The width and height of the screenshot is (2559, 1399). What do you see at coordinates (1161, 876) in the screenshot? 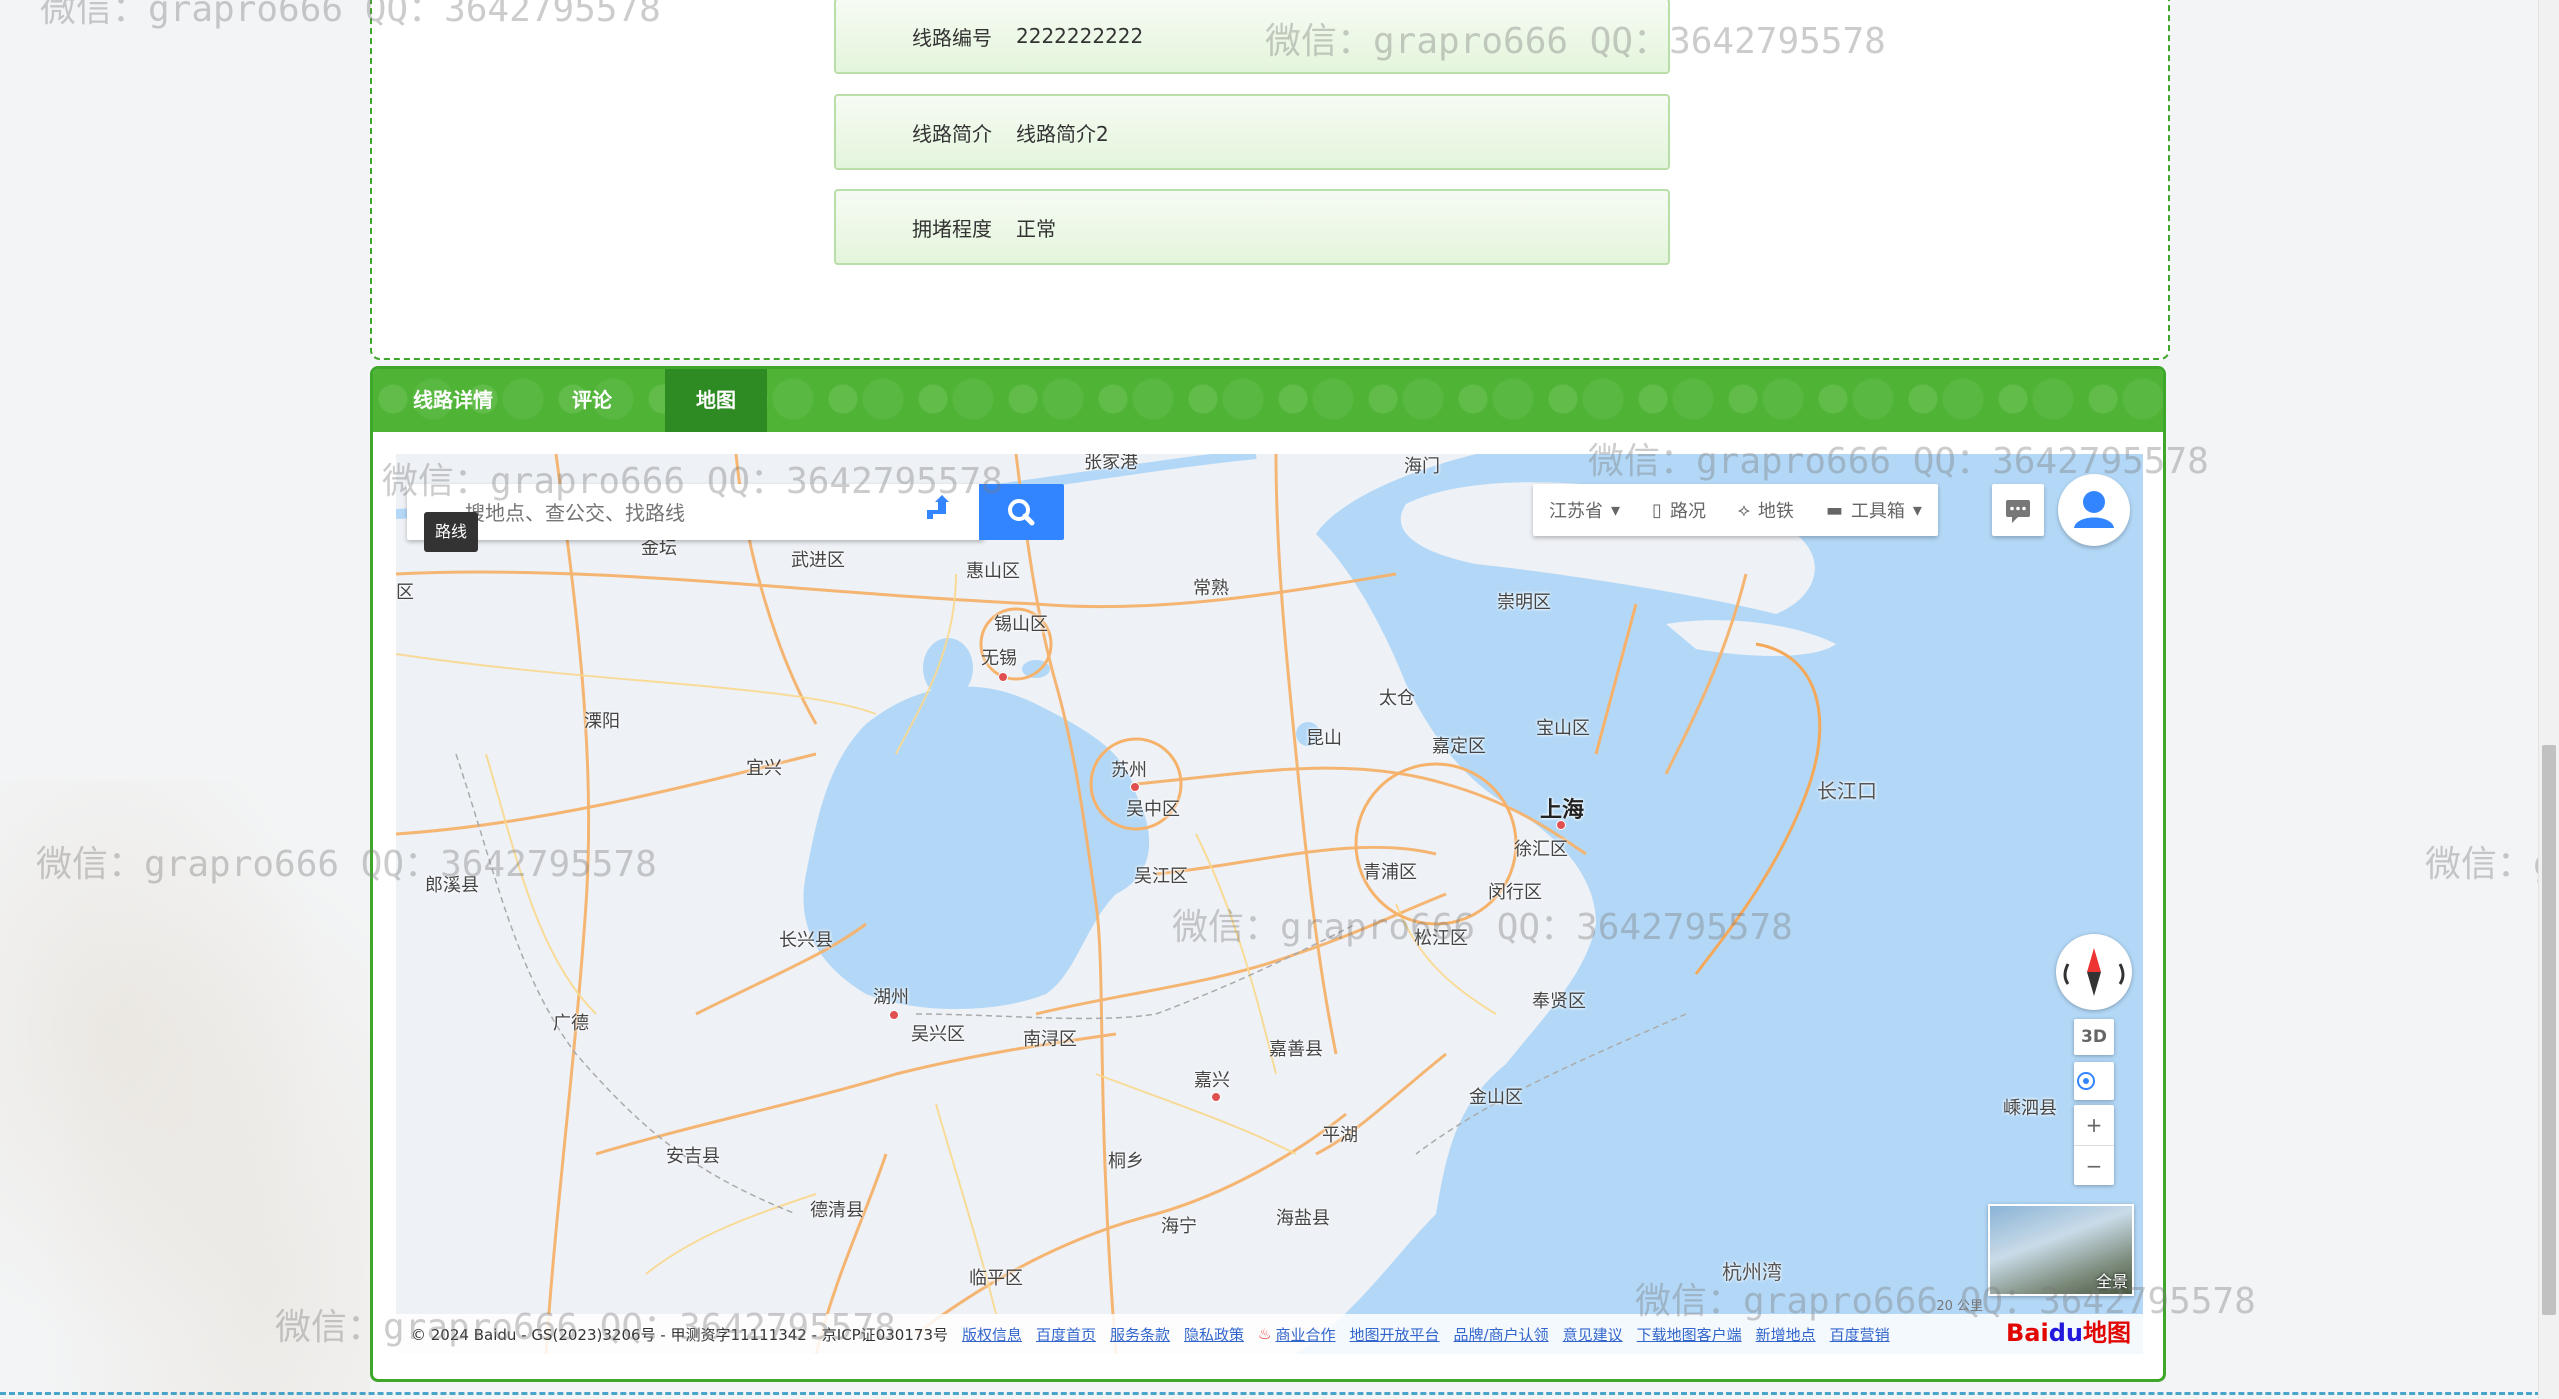
I see `map-label-wujiang: 吴江区` at bounding box center [1161, 876].